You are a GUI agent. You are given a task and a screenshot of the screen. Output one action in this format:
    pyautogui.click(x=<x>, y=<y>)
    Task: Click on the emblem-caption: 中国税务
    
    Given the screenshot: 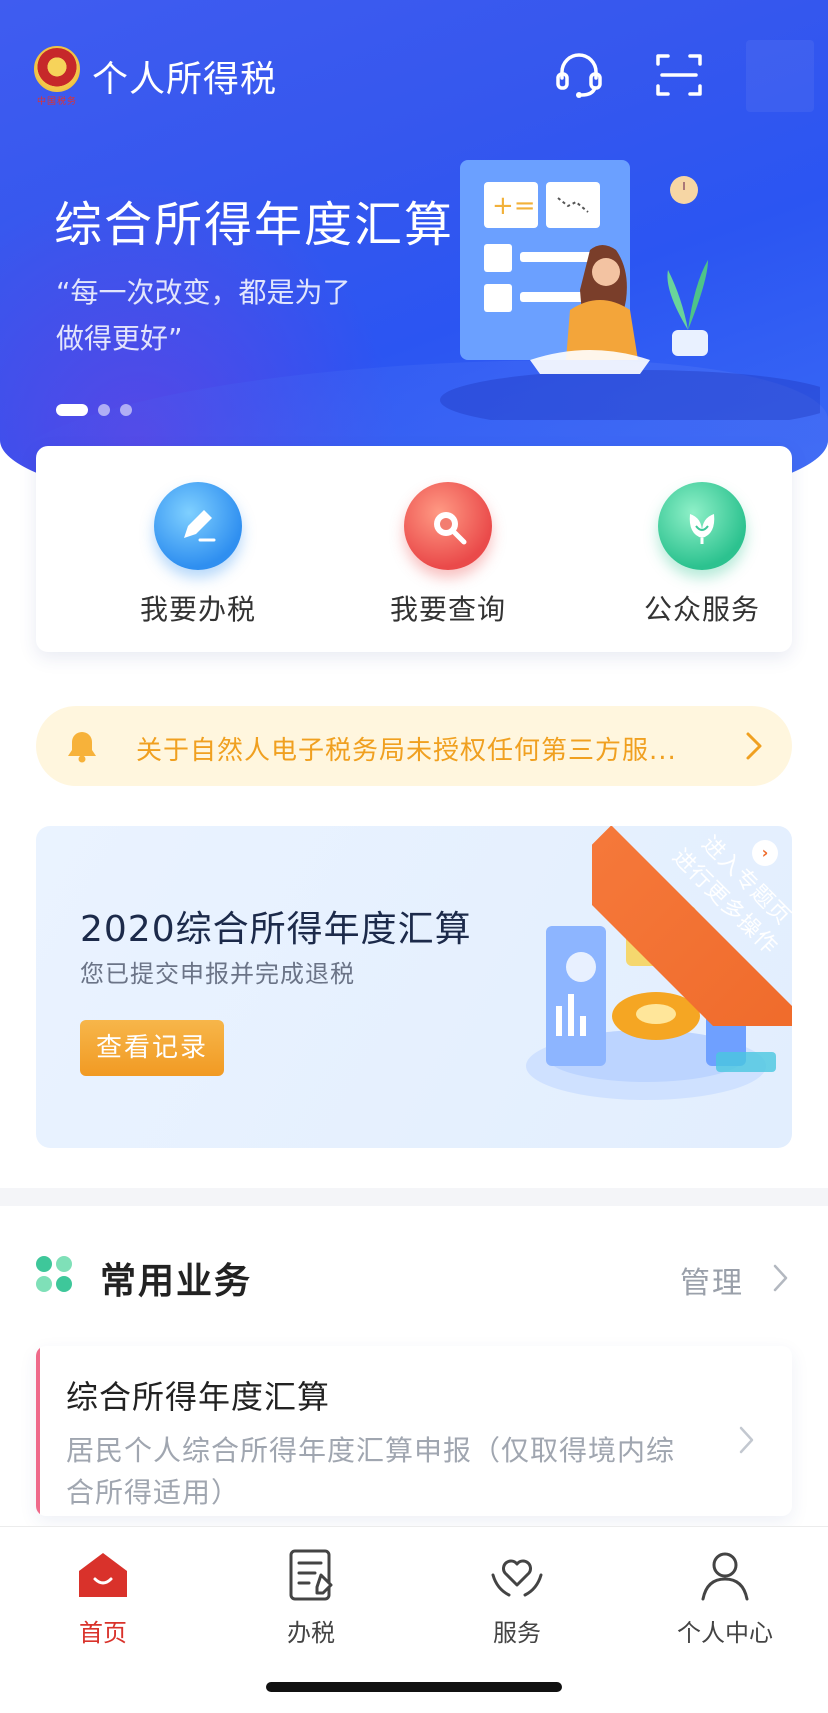 What is the action you would take?
    pyautogui.click(x=56, y=102)
    